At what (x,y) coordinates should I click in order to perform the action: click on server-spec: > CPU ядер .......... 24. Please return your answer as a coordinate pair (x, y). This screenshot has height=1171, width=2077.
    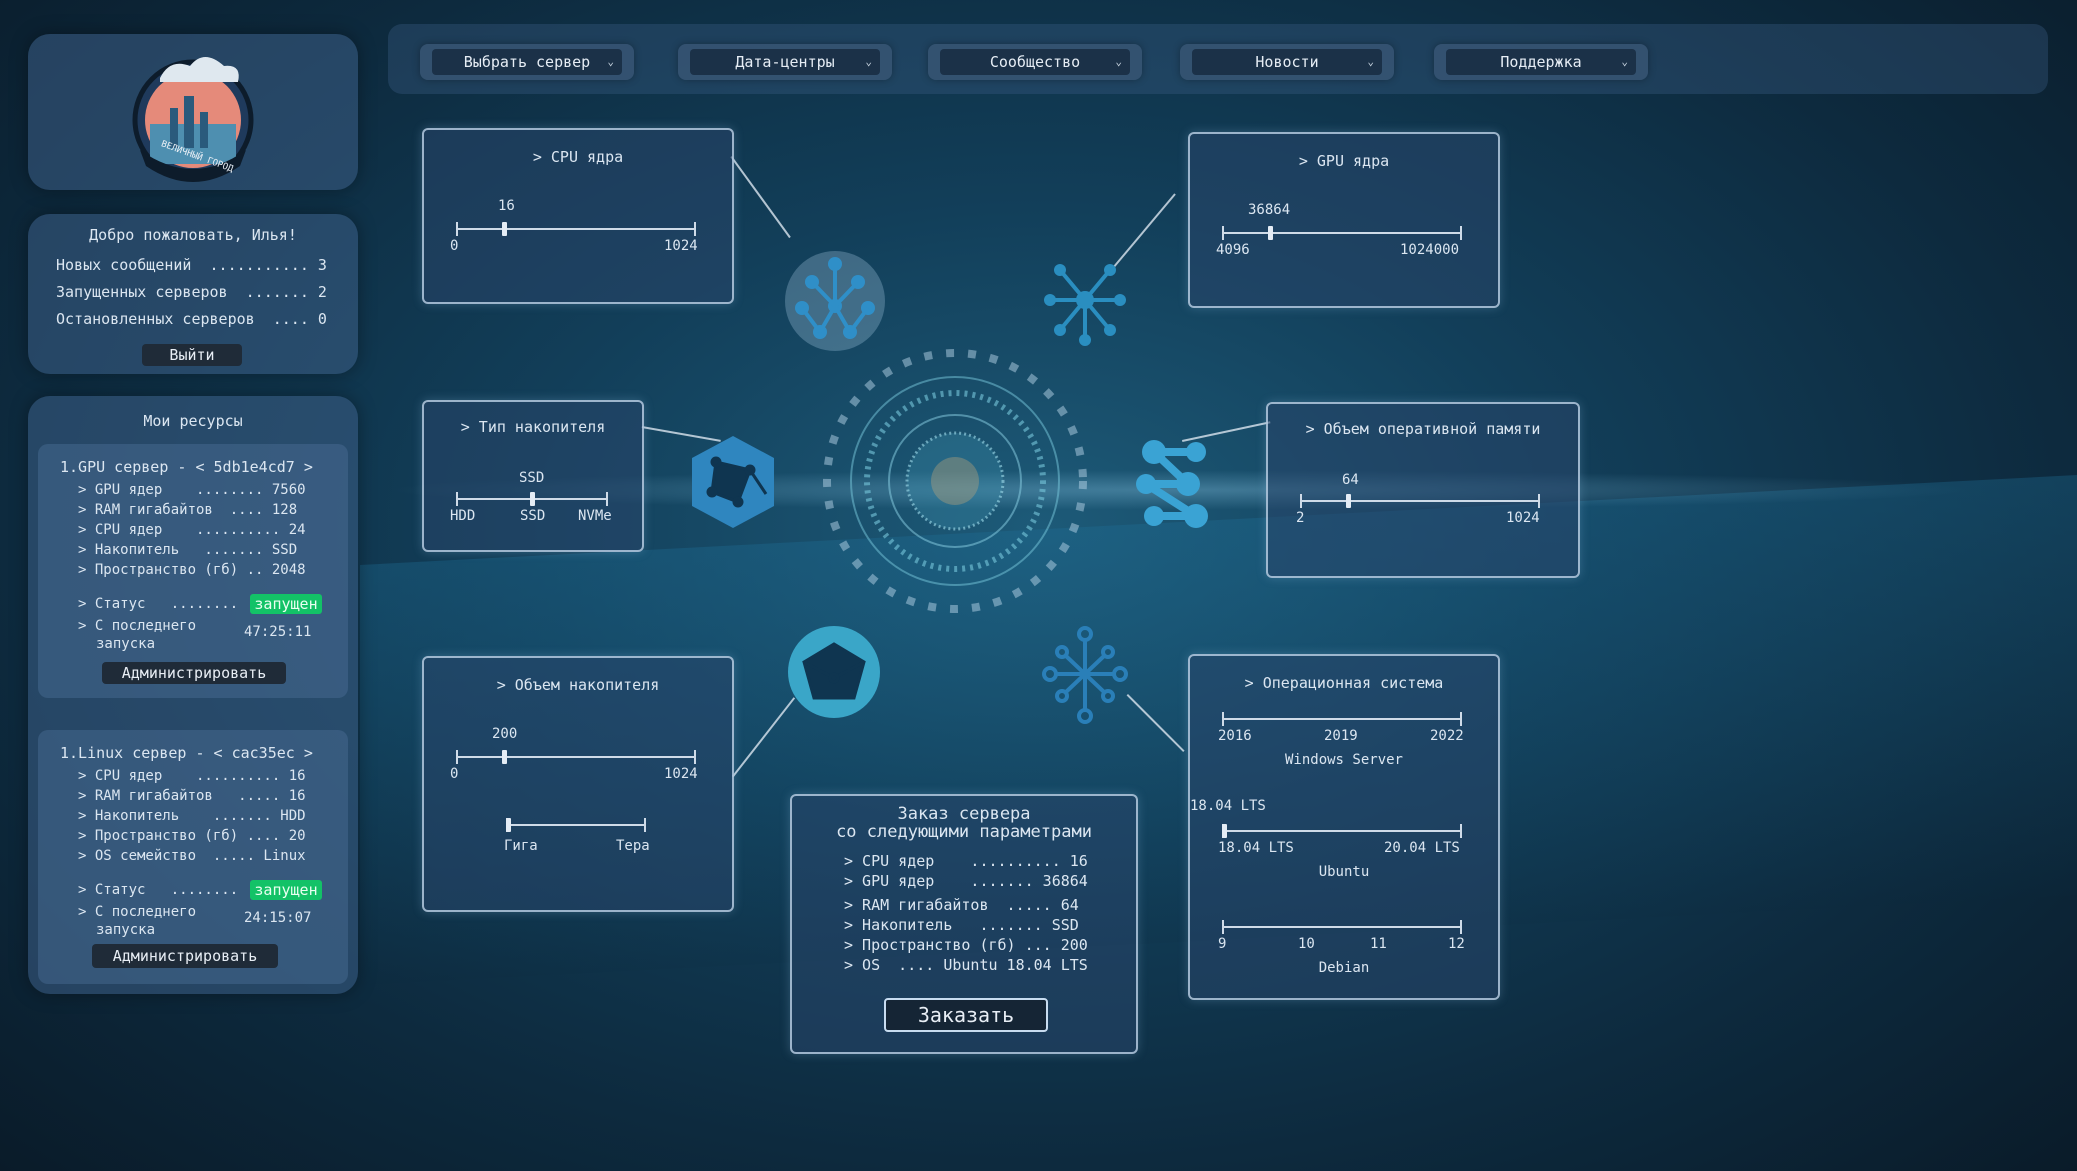
    Looking at the image, I should click on (192, 530).